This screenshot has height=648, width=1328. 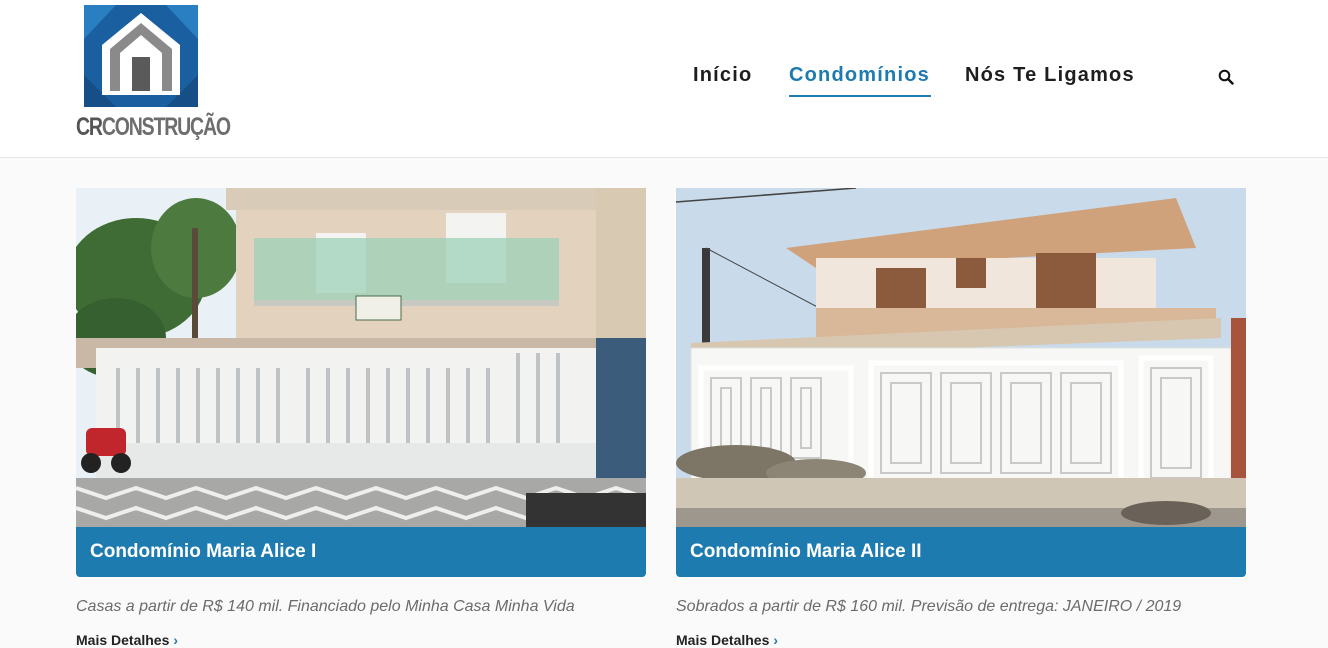 What do you see at coordinates (153, 127) in the screenshot?
I see `logo-wordmark: CRCONSTRUÇÃO` at bounding box center [153, 127].